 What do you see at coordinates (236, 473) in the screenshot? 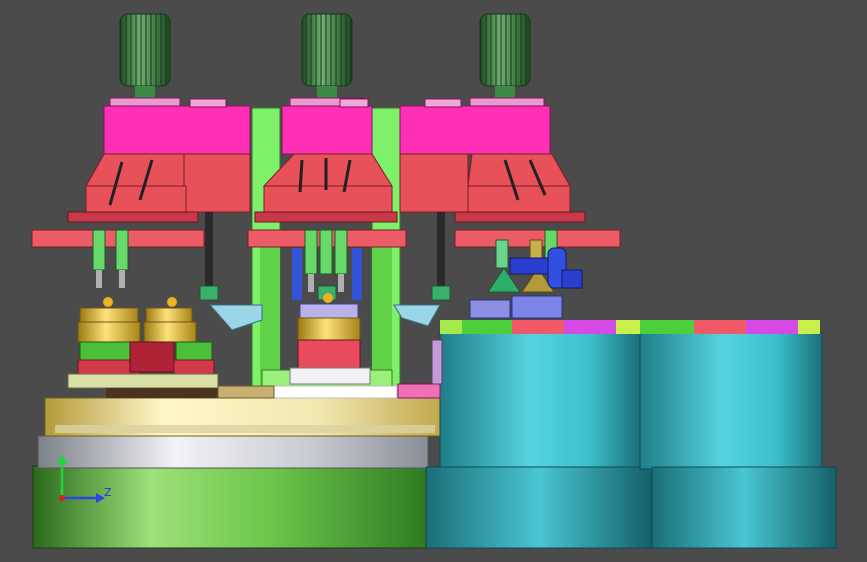
I see `machine-base` at bounding box center [236, 473].